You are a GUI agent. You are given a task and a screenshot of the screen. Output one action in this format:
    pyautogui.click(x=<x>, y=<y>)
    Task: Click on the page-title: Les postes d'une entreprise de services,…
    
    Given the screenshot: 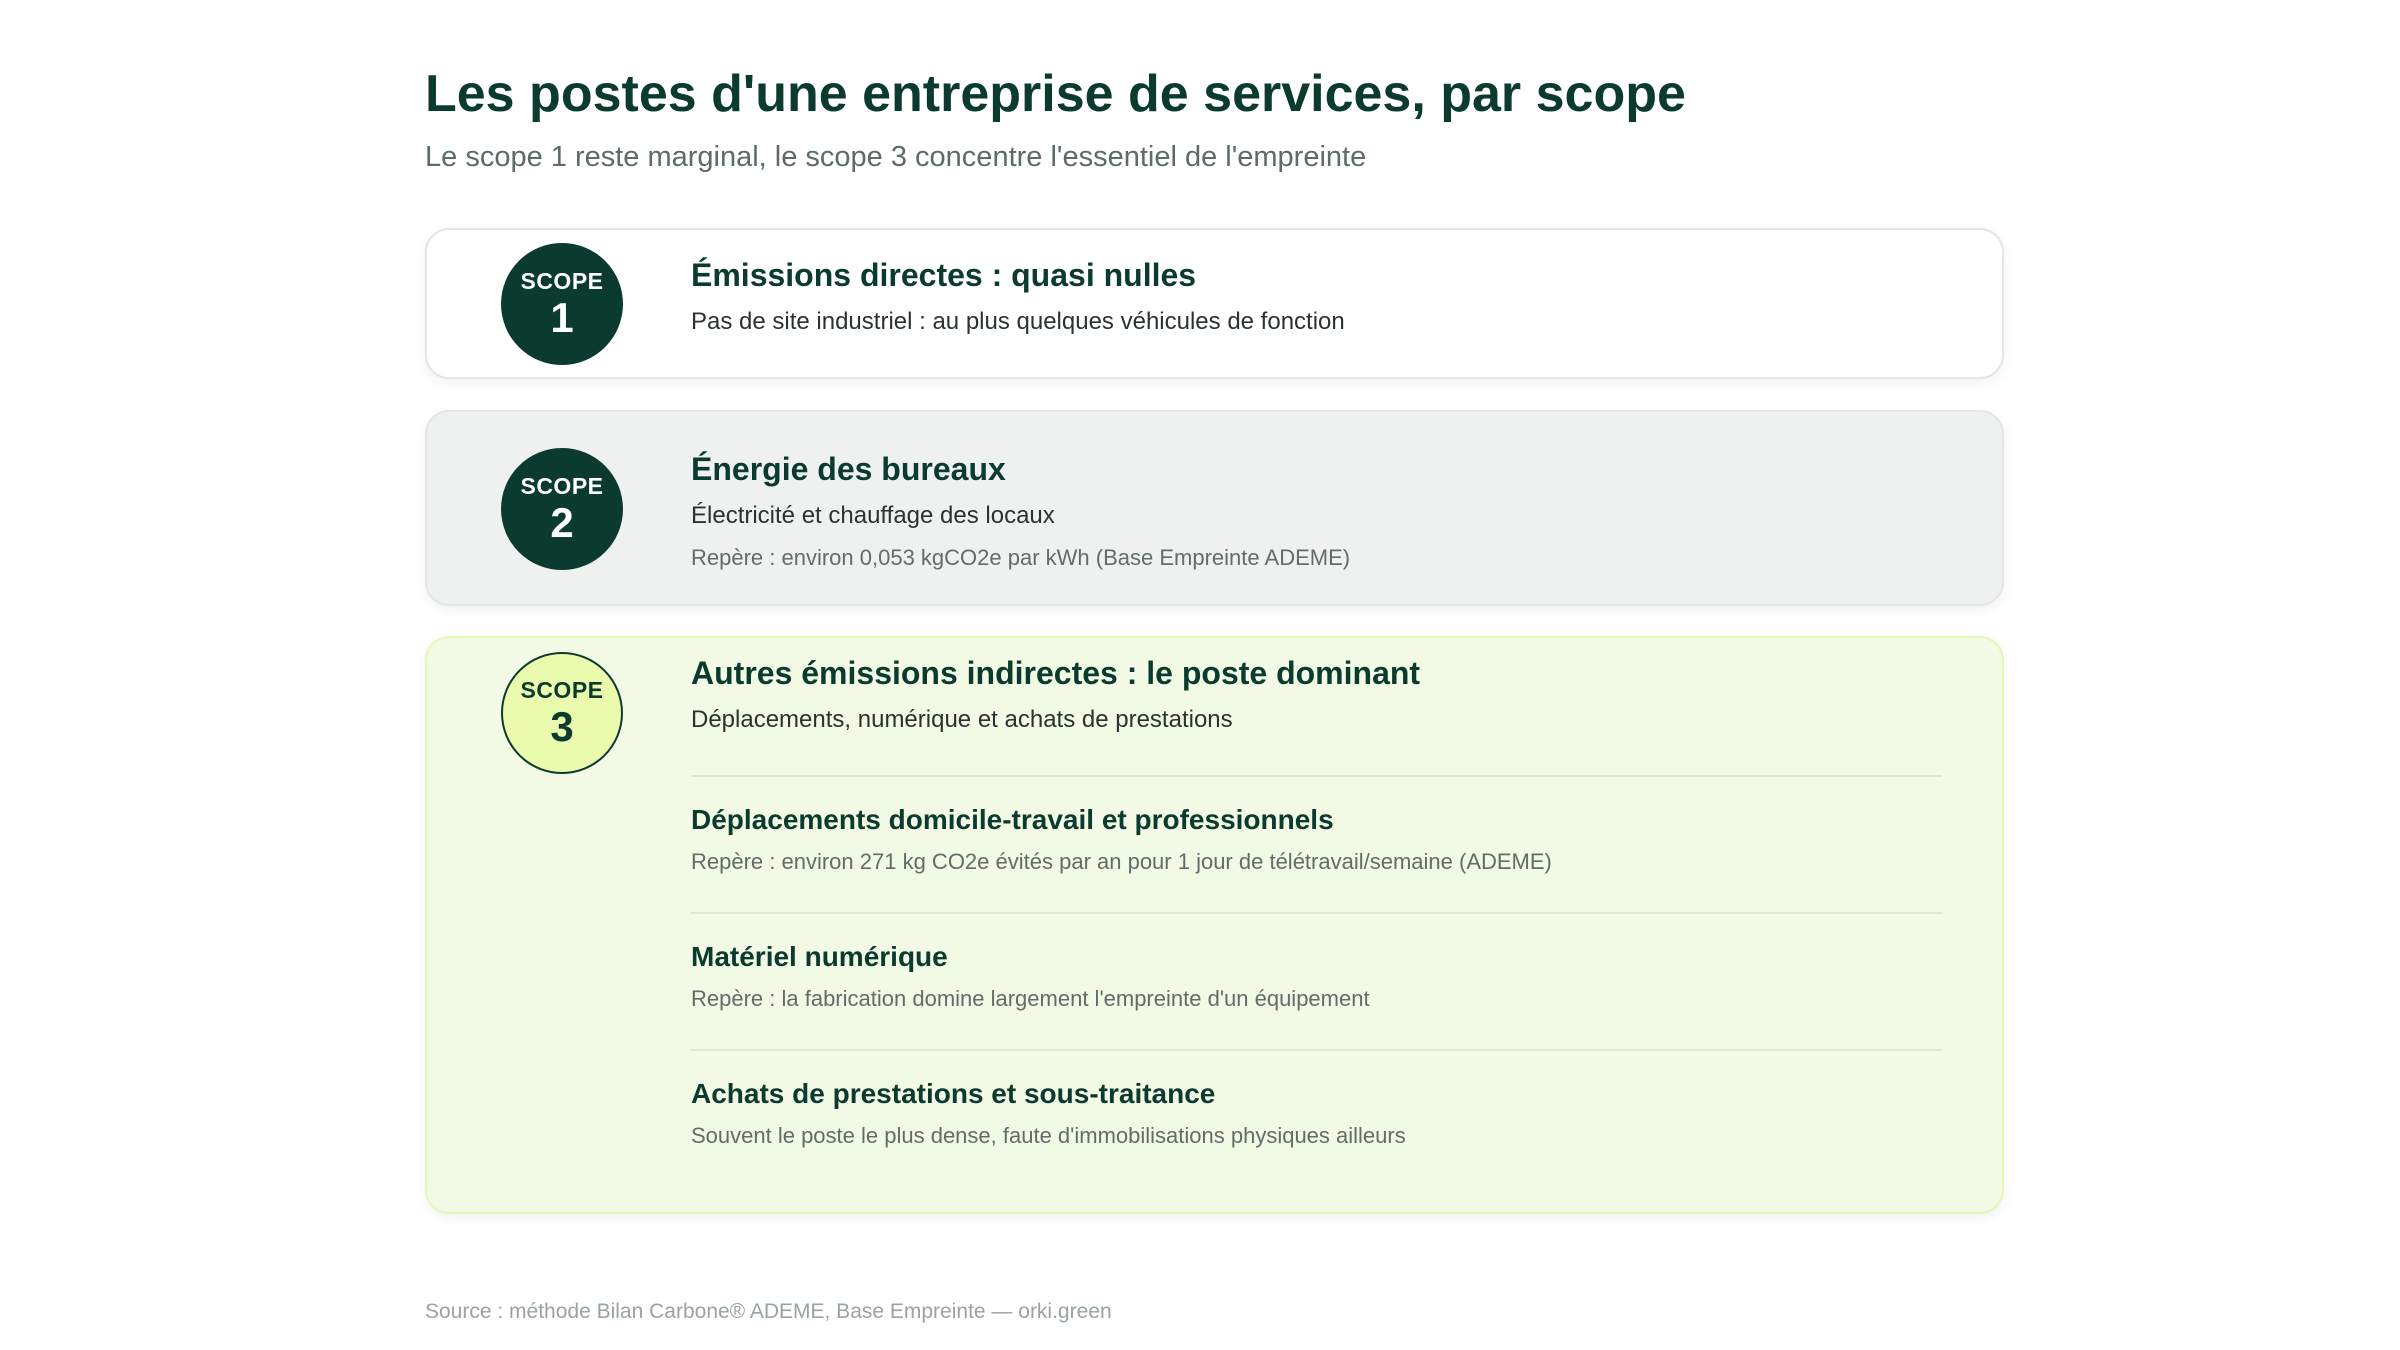 What is the action you would take?
    pyautogui.click(x=1055, y=94)
    